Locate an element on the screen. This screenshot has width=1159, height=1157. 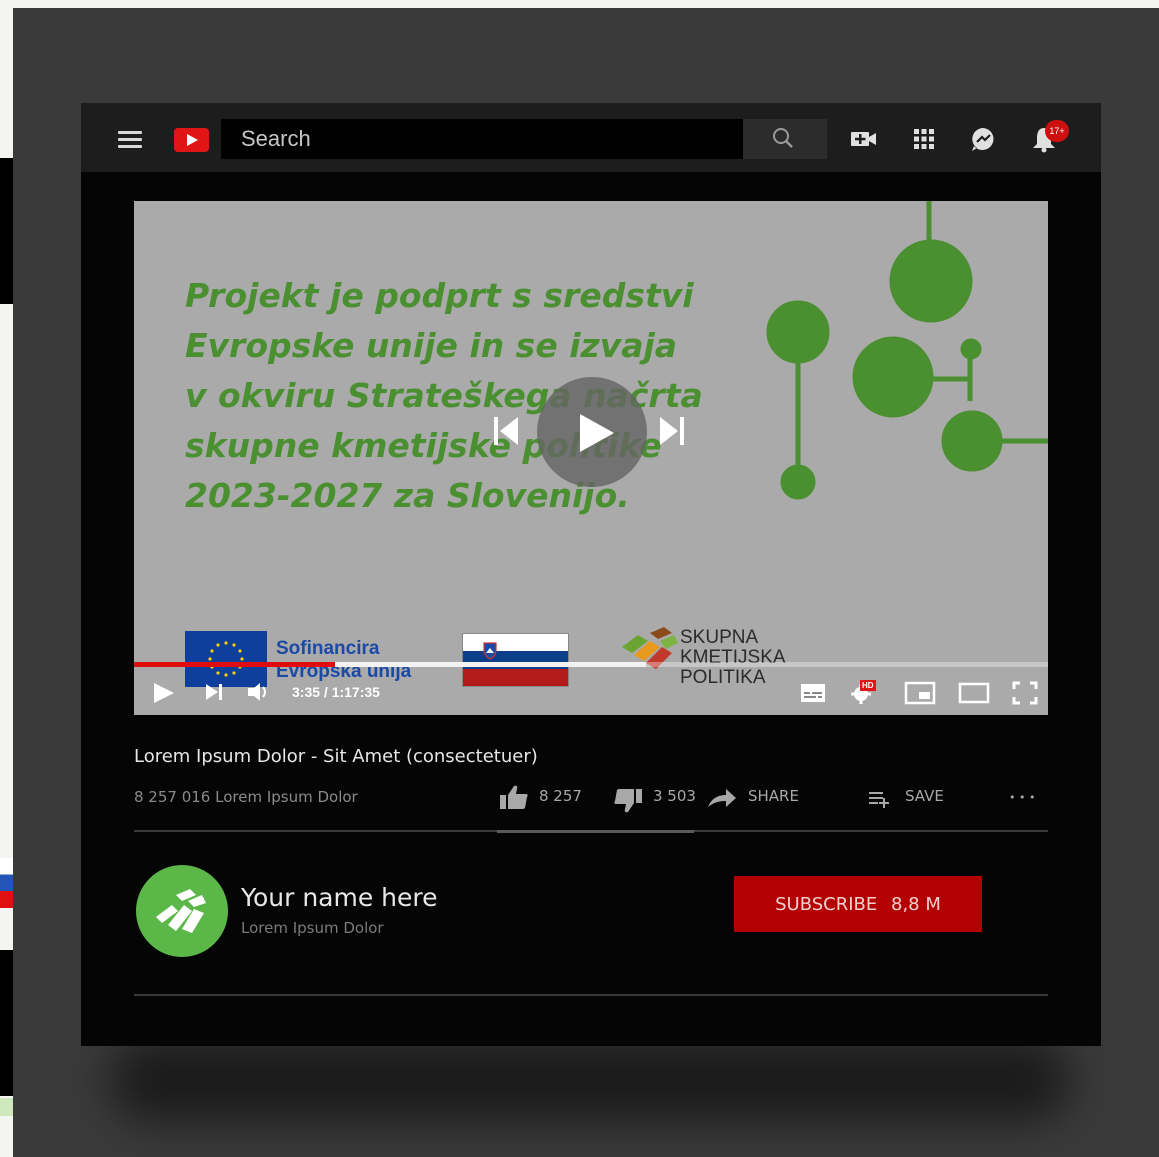
slide-line: Evropske unije in se izvaja is located at coordinates (431, 345).